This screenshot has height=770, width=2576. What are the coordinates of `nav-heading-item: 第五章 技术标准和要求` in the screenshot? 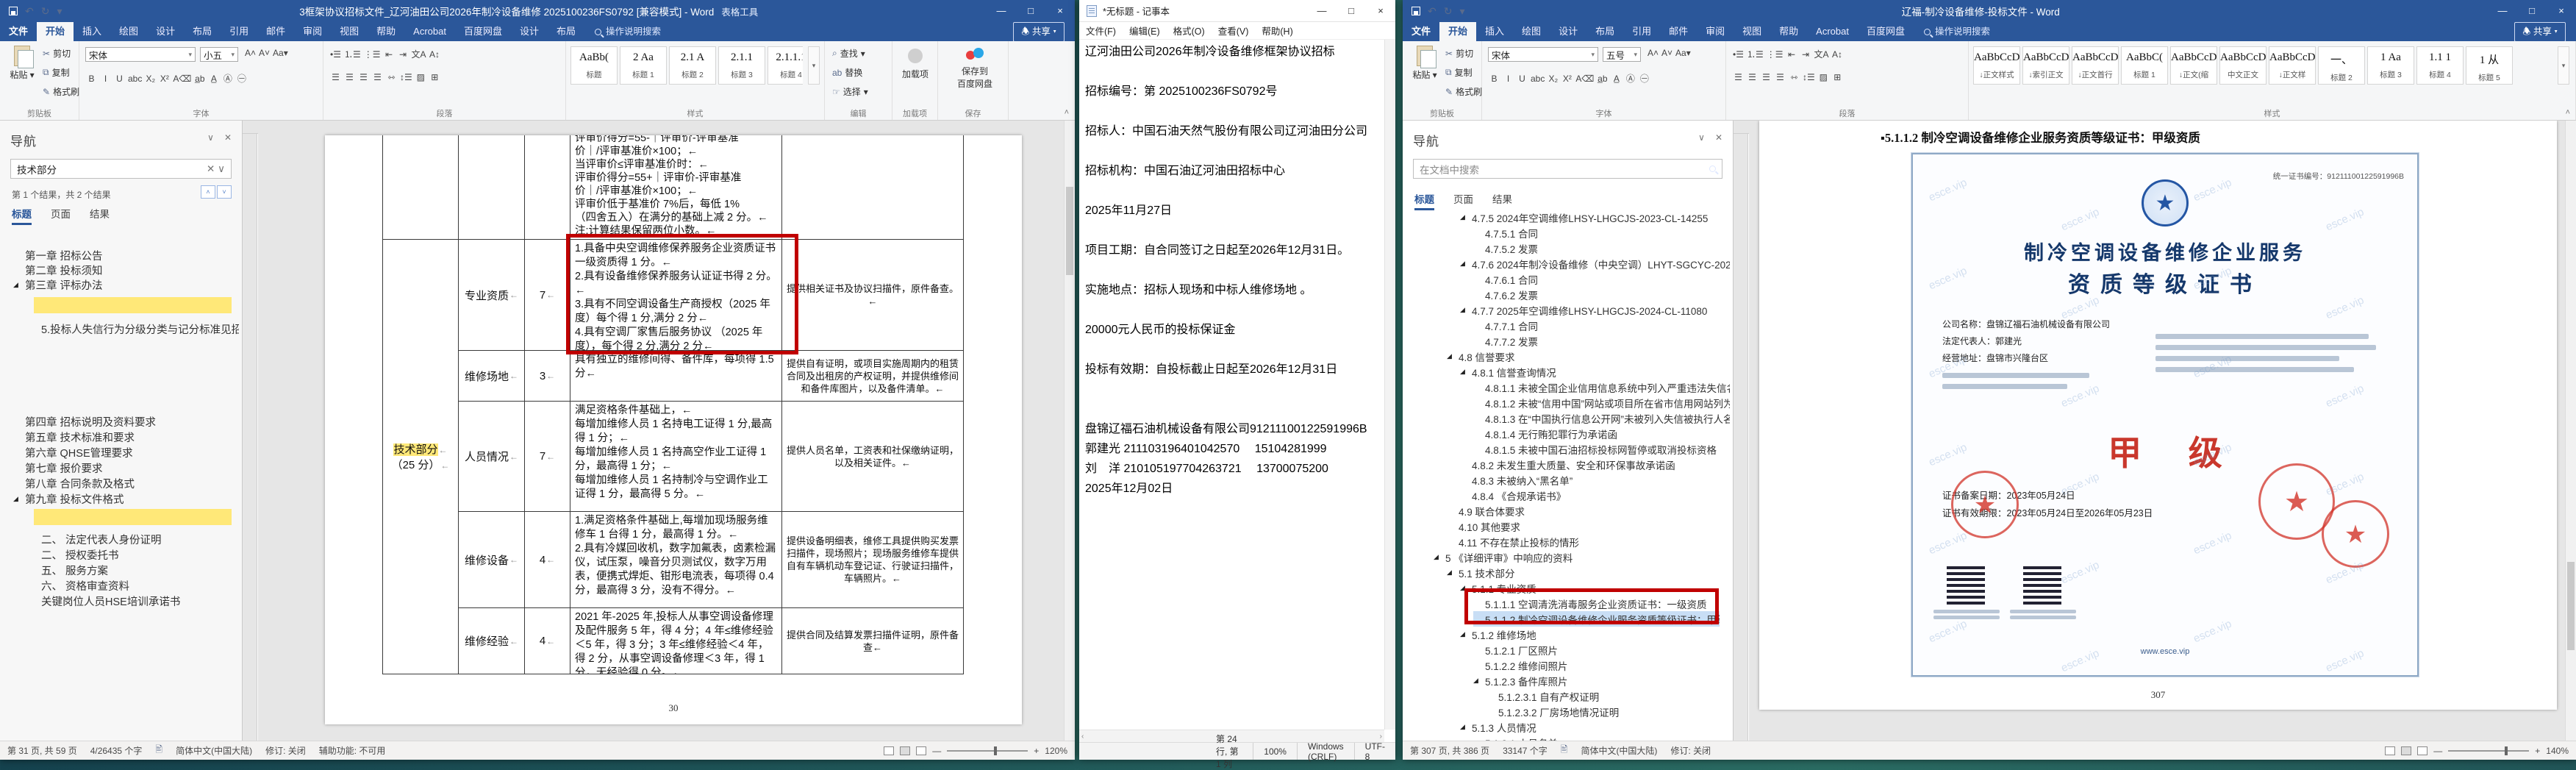 It's located at (120, 436).